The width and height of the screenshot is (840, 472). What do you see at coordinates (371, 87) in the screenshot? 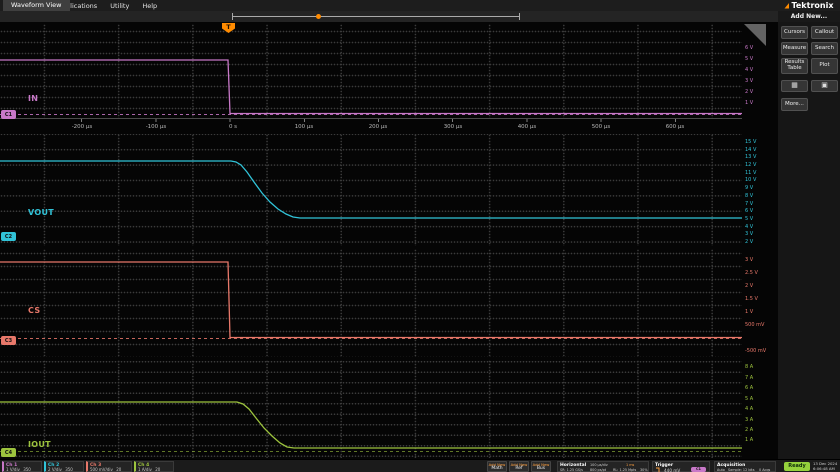
I see `ch1-trace` at bounding box center [371, 87].